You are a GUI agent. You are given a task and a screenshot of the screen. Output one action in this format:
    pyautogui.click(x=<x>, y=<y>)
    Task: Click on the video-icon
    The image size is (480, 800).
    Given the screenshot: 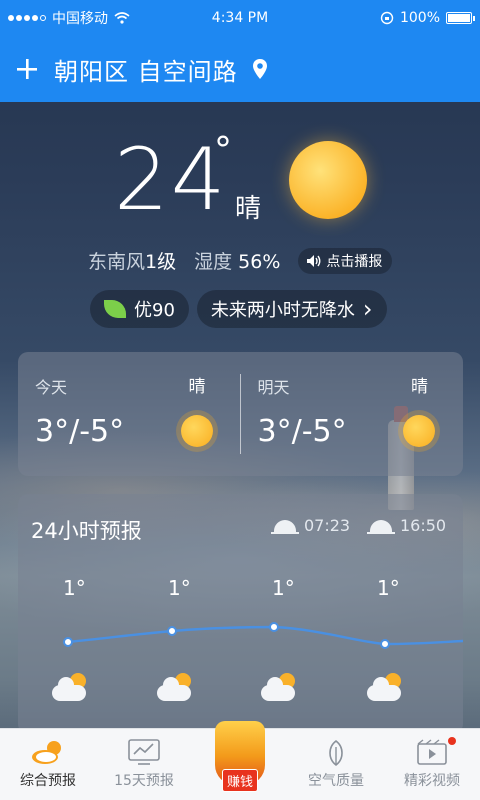 What is the action you would take?
    pyautogui.click(x=432, y=752)
    